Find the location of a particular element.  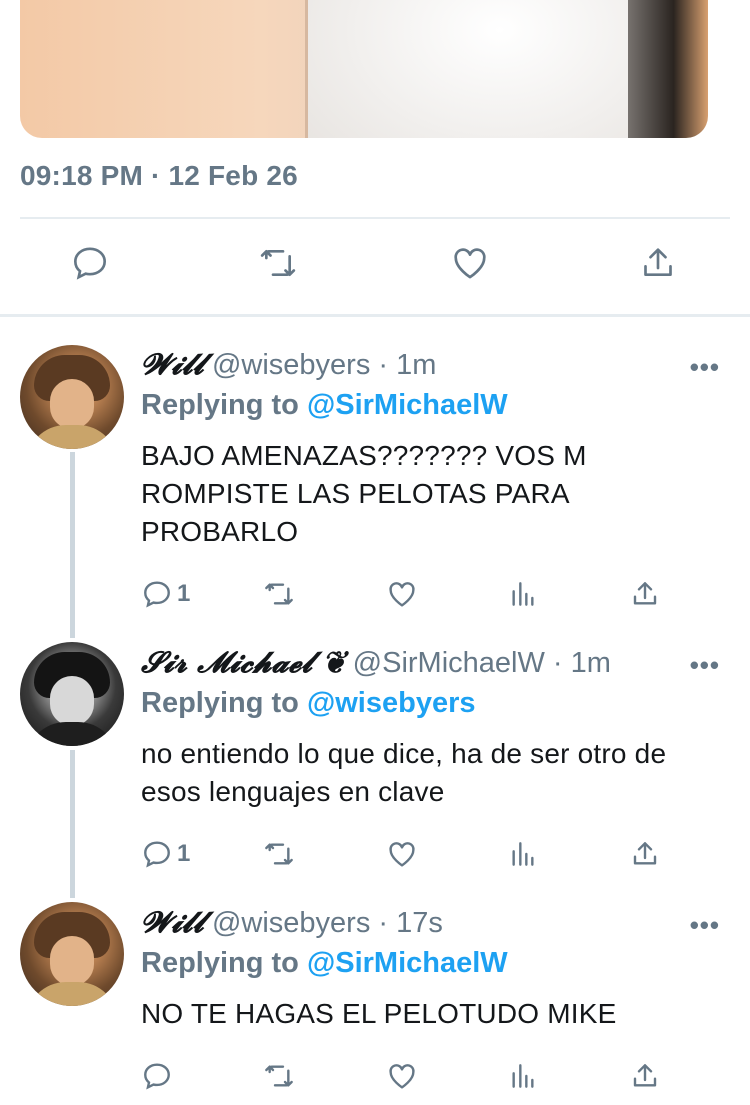

tweet-header: 𝓦𝓲𝓵𝓵 @wisebyers · 1m is located at coordinates (288, 364).